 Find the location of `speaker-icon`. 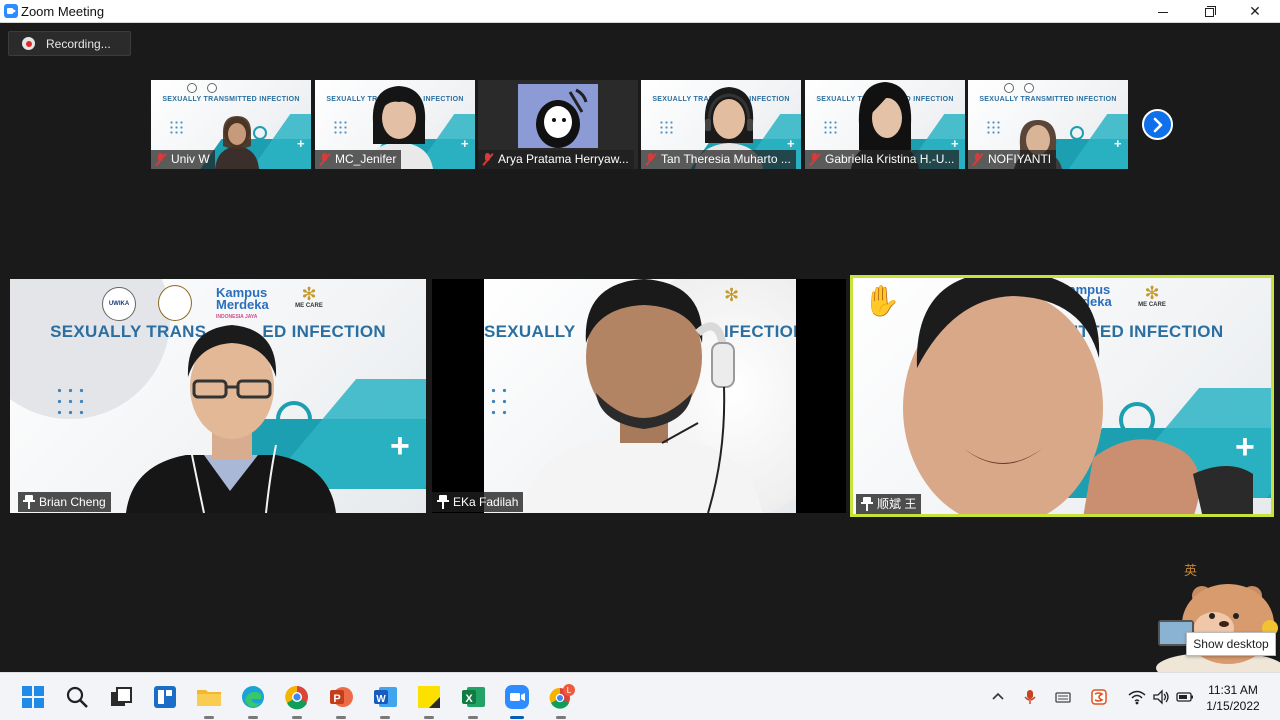

speaker-icon is located at coordinates (1161, 697).